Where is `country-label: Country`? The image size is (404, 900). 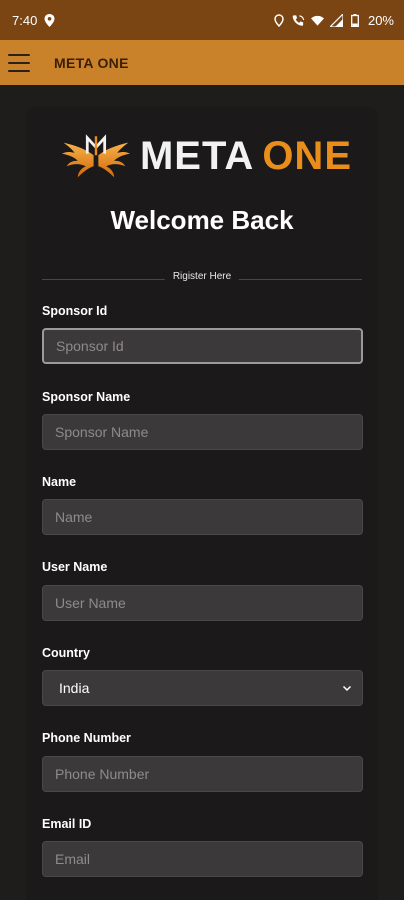
country-label: Country is located at coordinates (66, 653).